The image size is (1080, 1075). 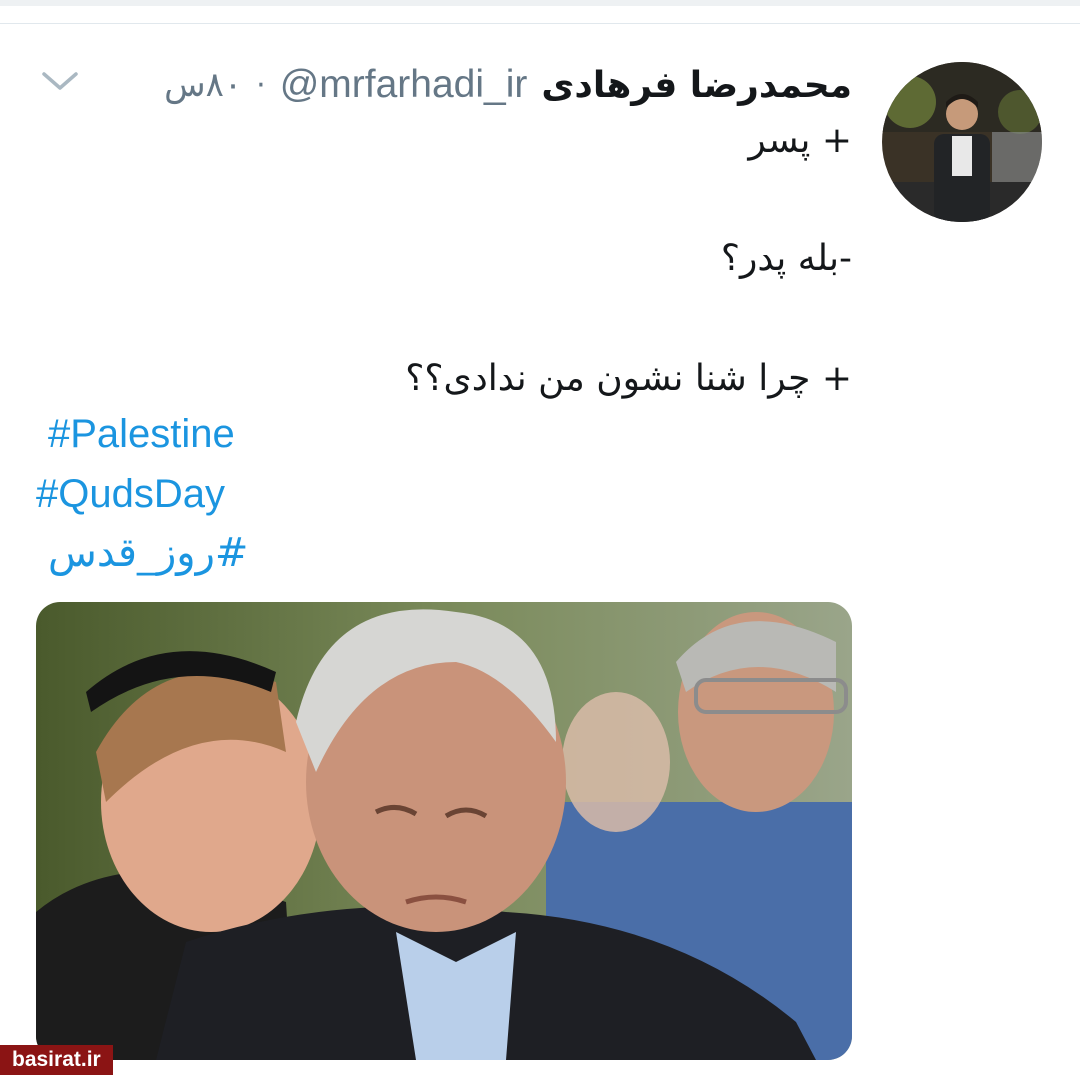 I want to click on timestamp: ۸۰س, so click(x=203, y=85).